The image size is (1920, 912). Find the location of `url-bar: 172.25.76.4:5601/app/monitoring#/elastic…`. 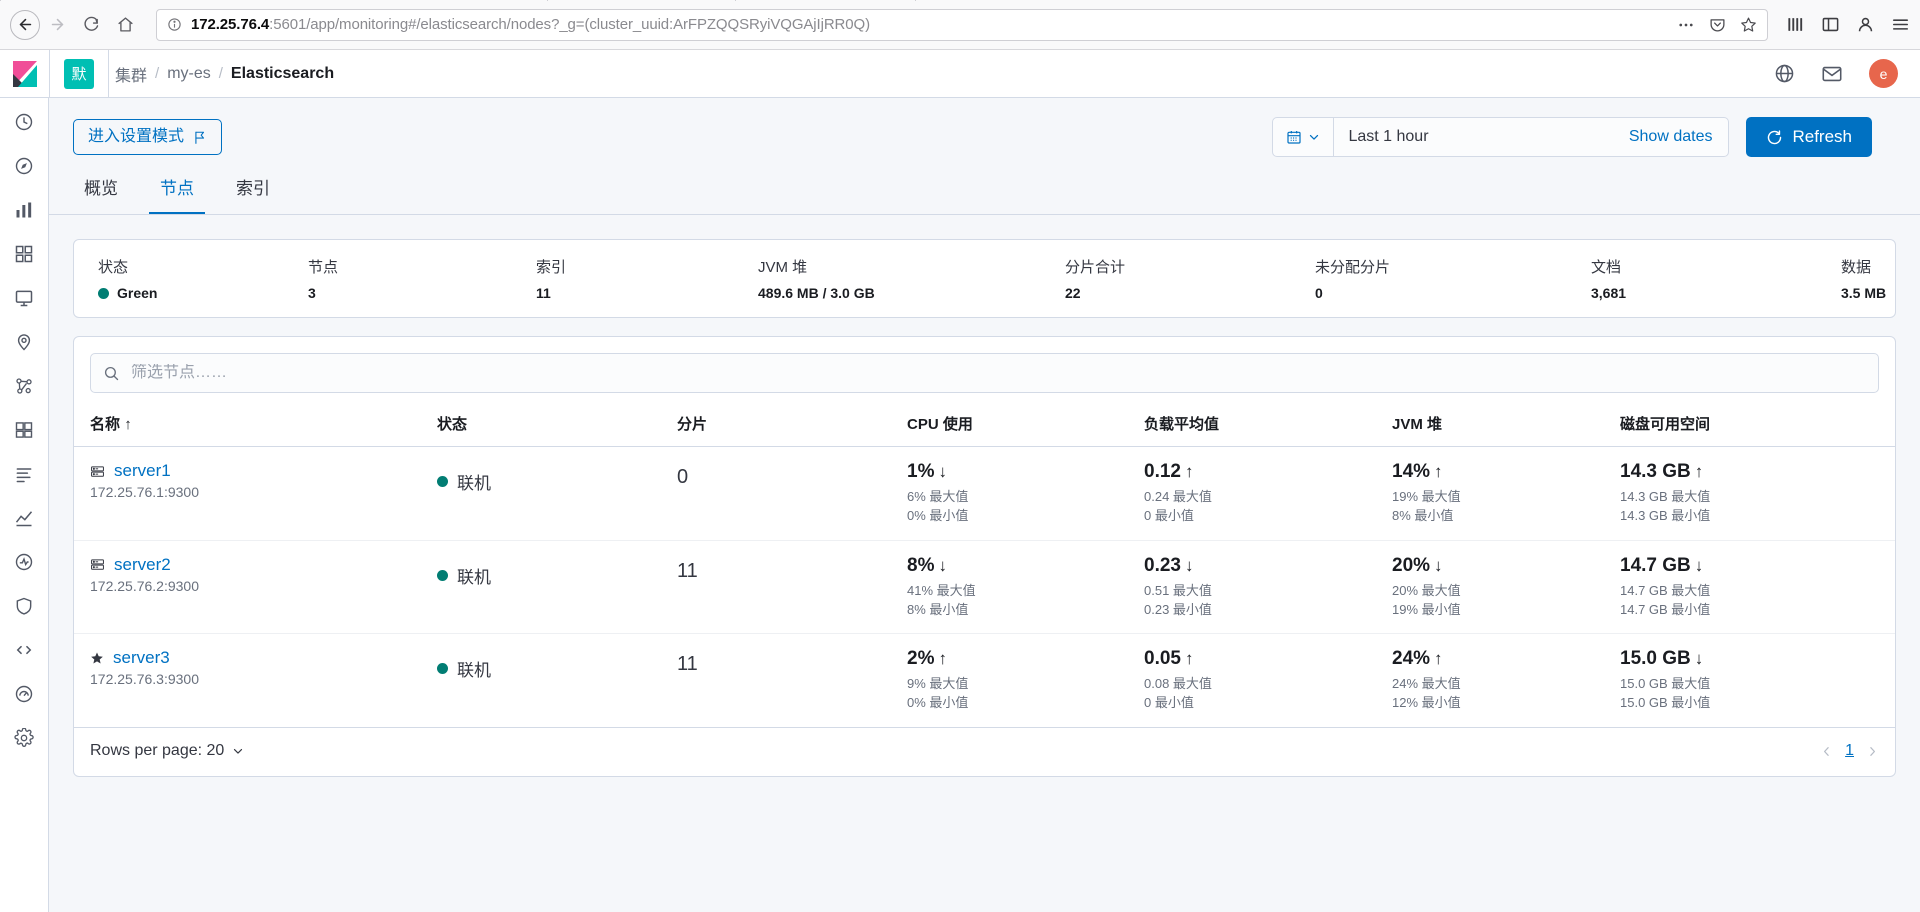

url-bar: 172.25.76.4:5601/app/monitoring#/elastic… is located at coordinates (962, 24).